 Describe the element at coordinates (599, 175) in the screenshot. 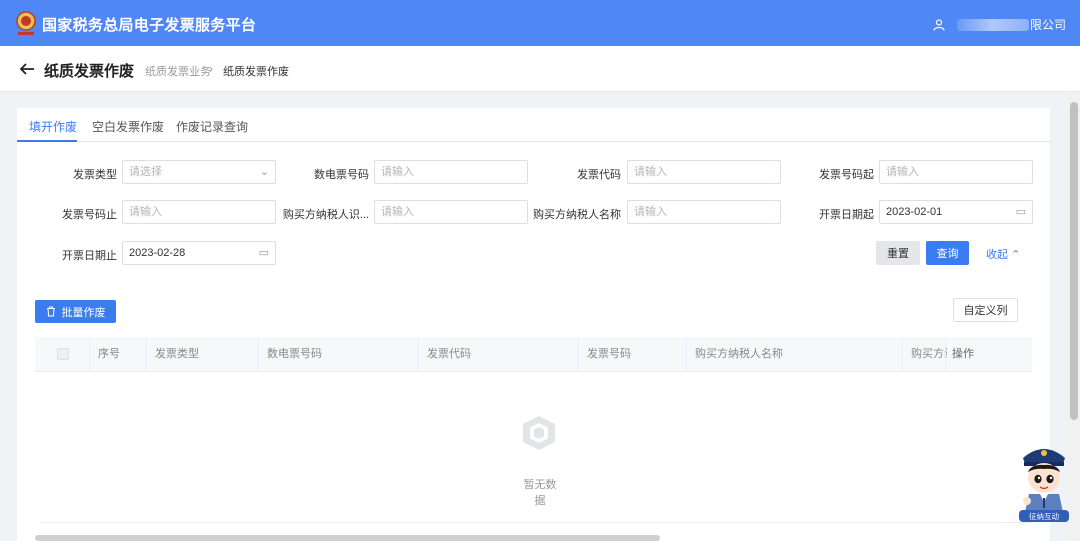

I see `invoice-code-label: 发票代码` at that location.